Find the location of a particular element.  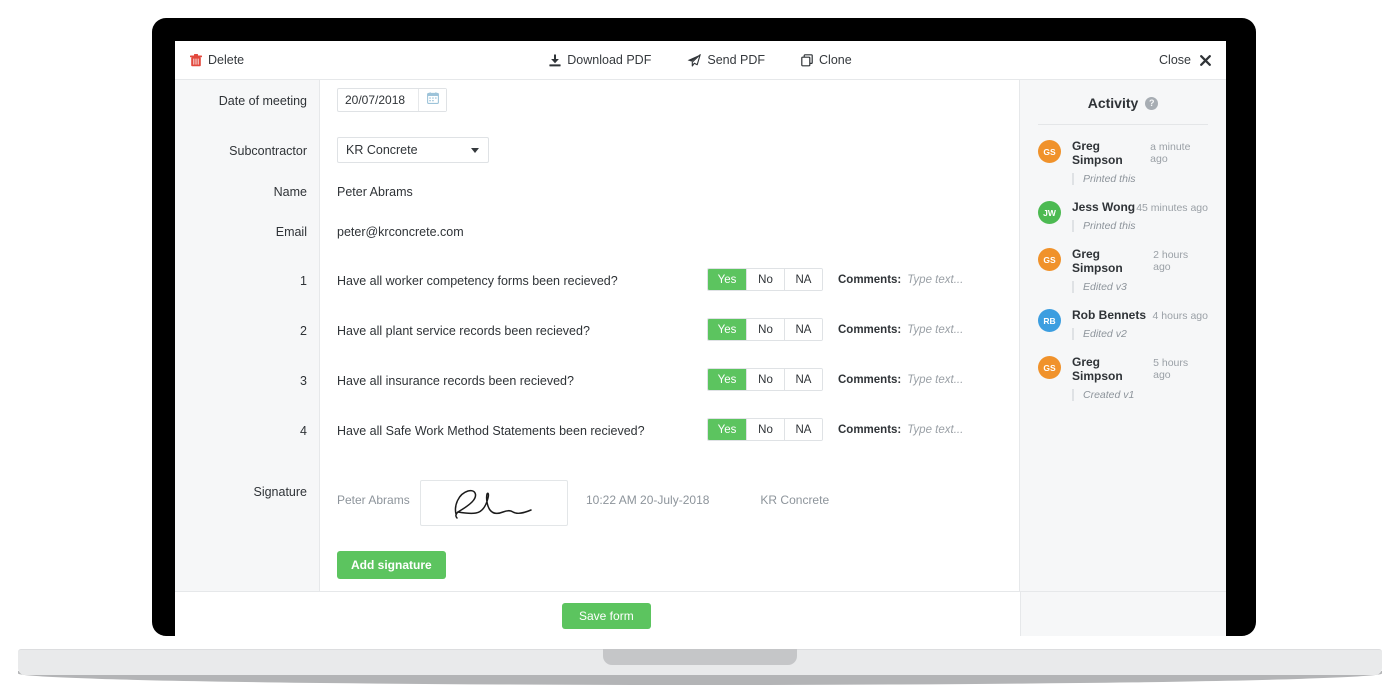

subcontractor-selected-value: KR Concrete is located at coordinates (382, 150).